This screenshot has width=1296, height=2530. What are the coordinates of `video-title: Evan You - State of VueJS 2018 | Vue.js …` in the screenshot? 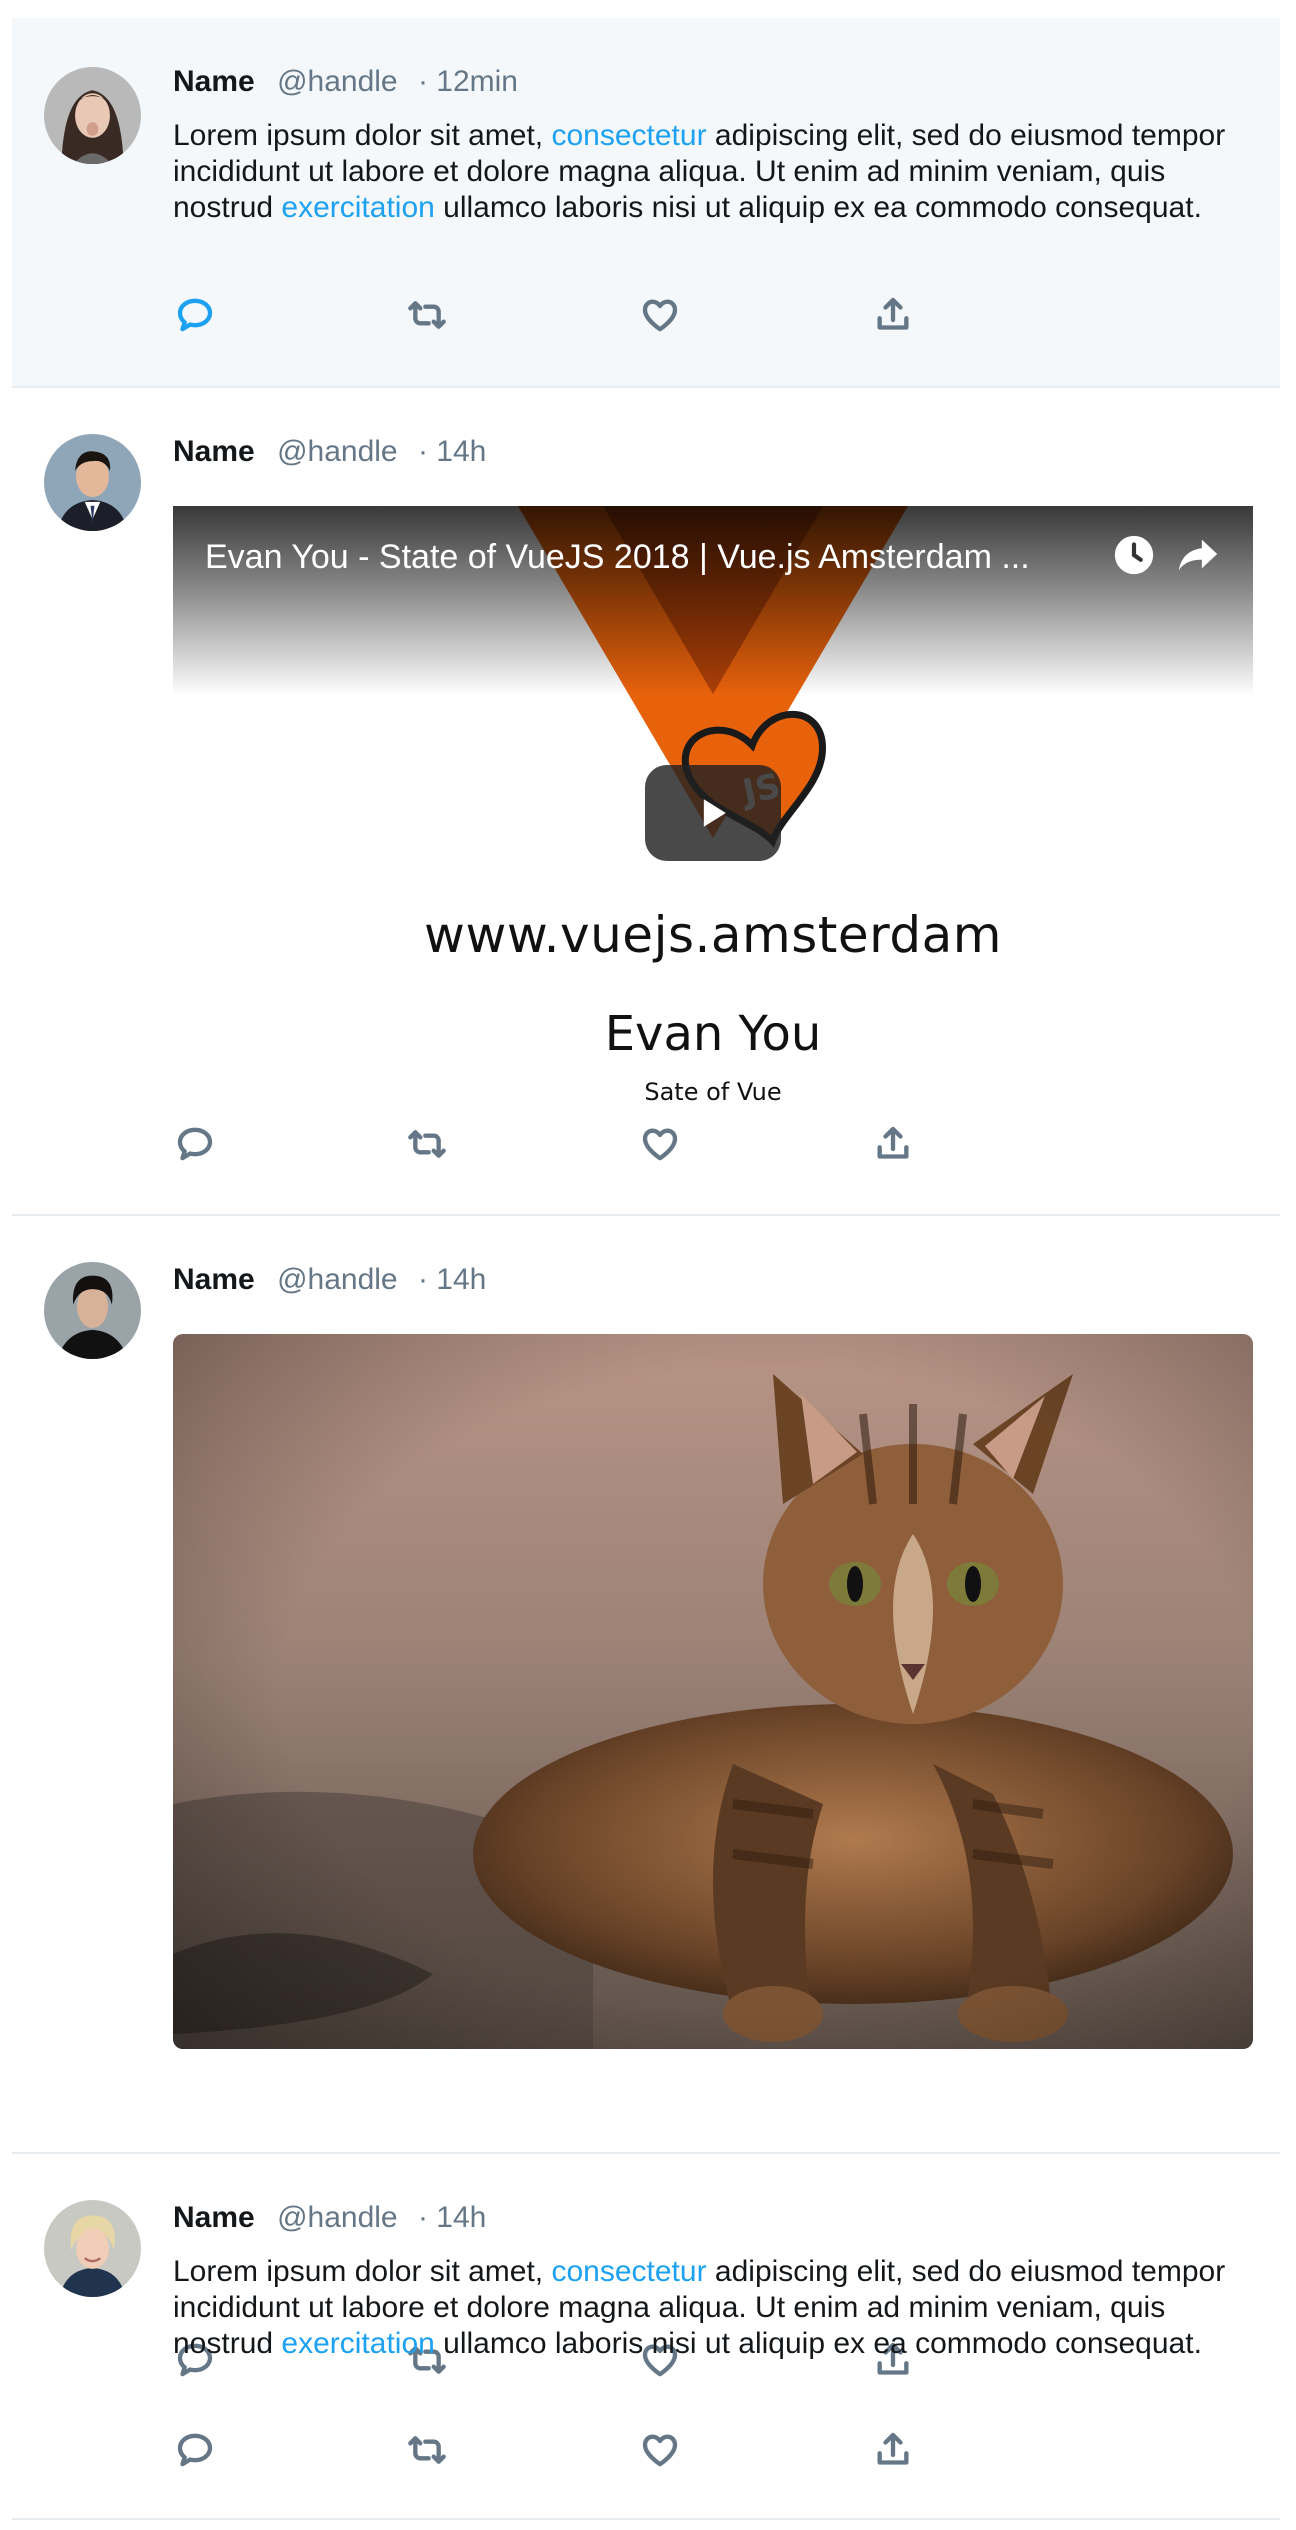 It's located at (635, 557).